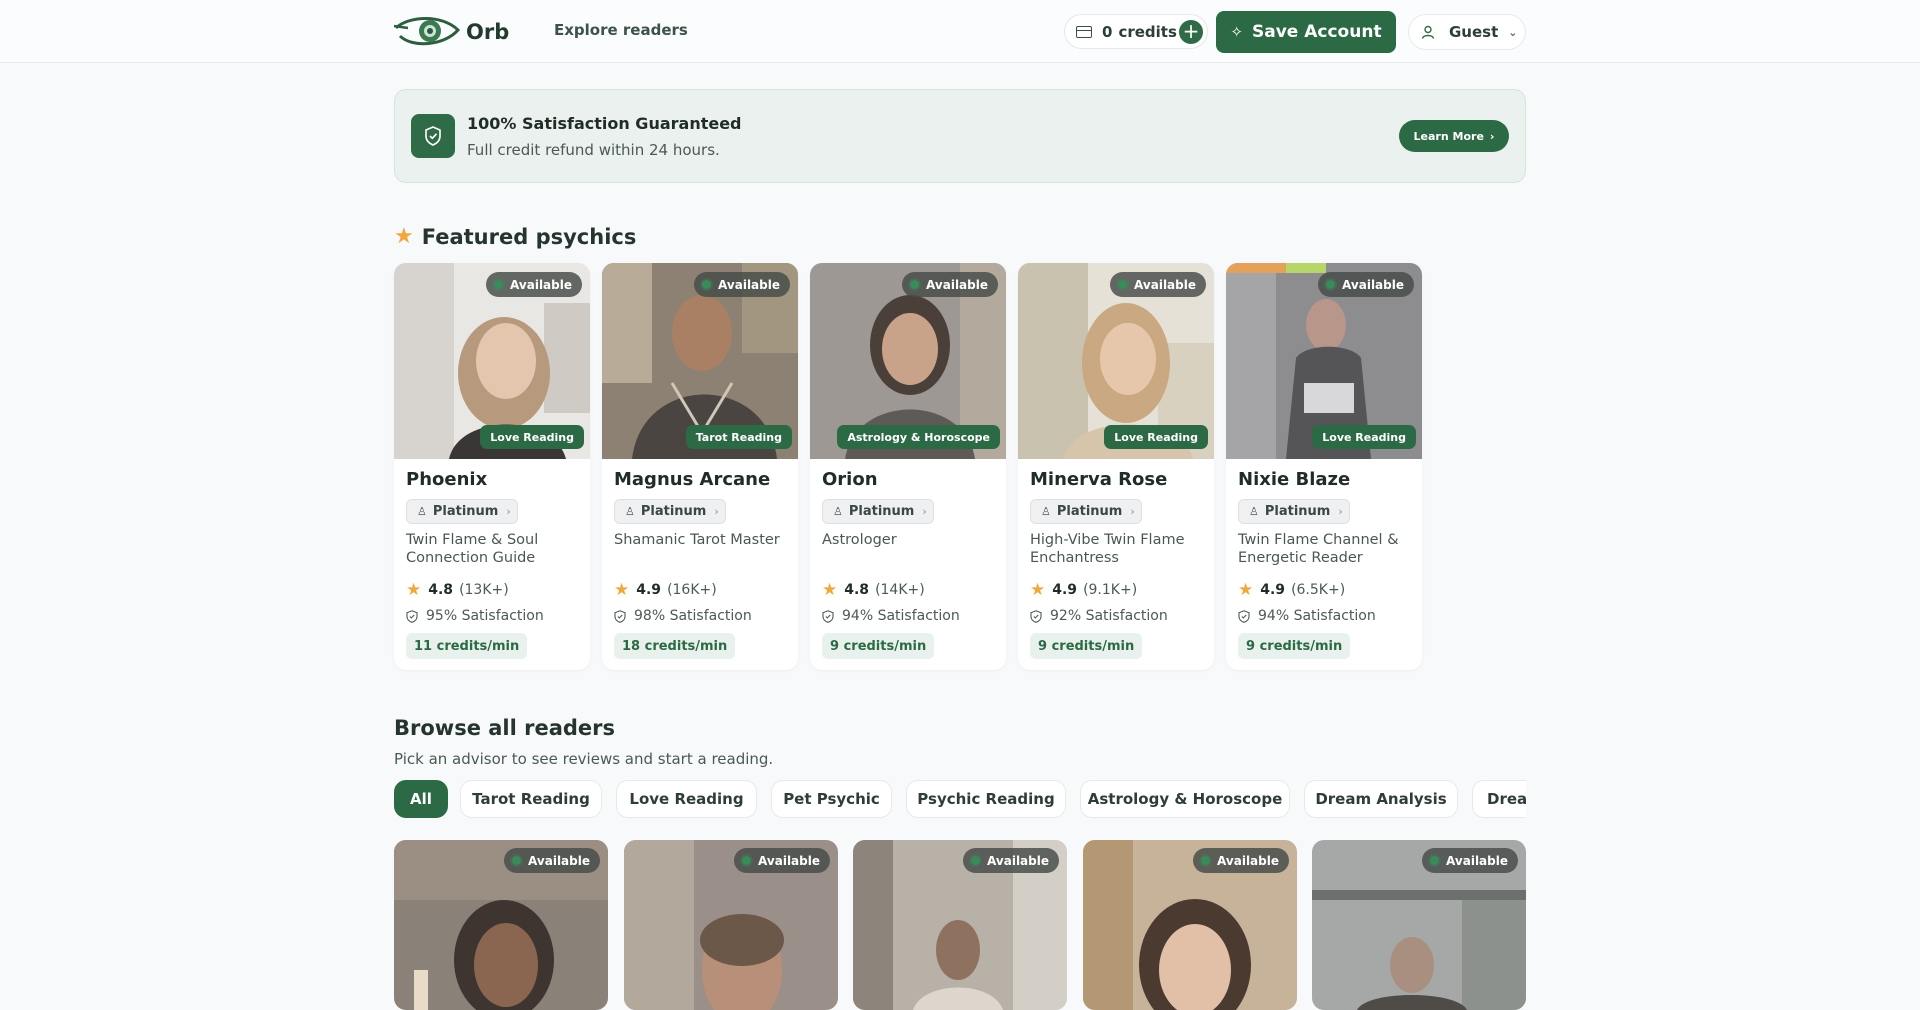 The height and width of the screenshot is (1010, 1920). Describe the element at coordinates (675, 646) in the screenshot. I see `price-badge: 18 credits/min` at that location.